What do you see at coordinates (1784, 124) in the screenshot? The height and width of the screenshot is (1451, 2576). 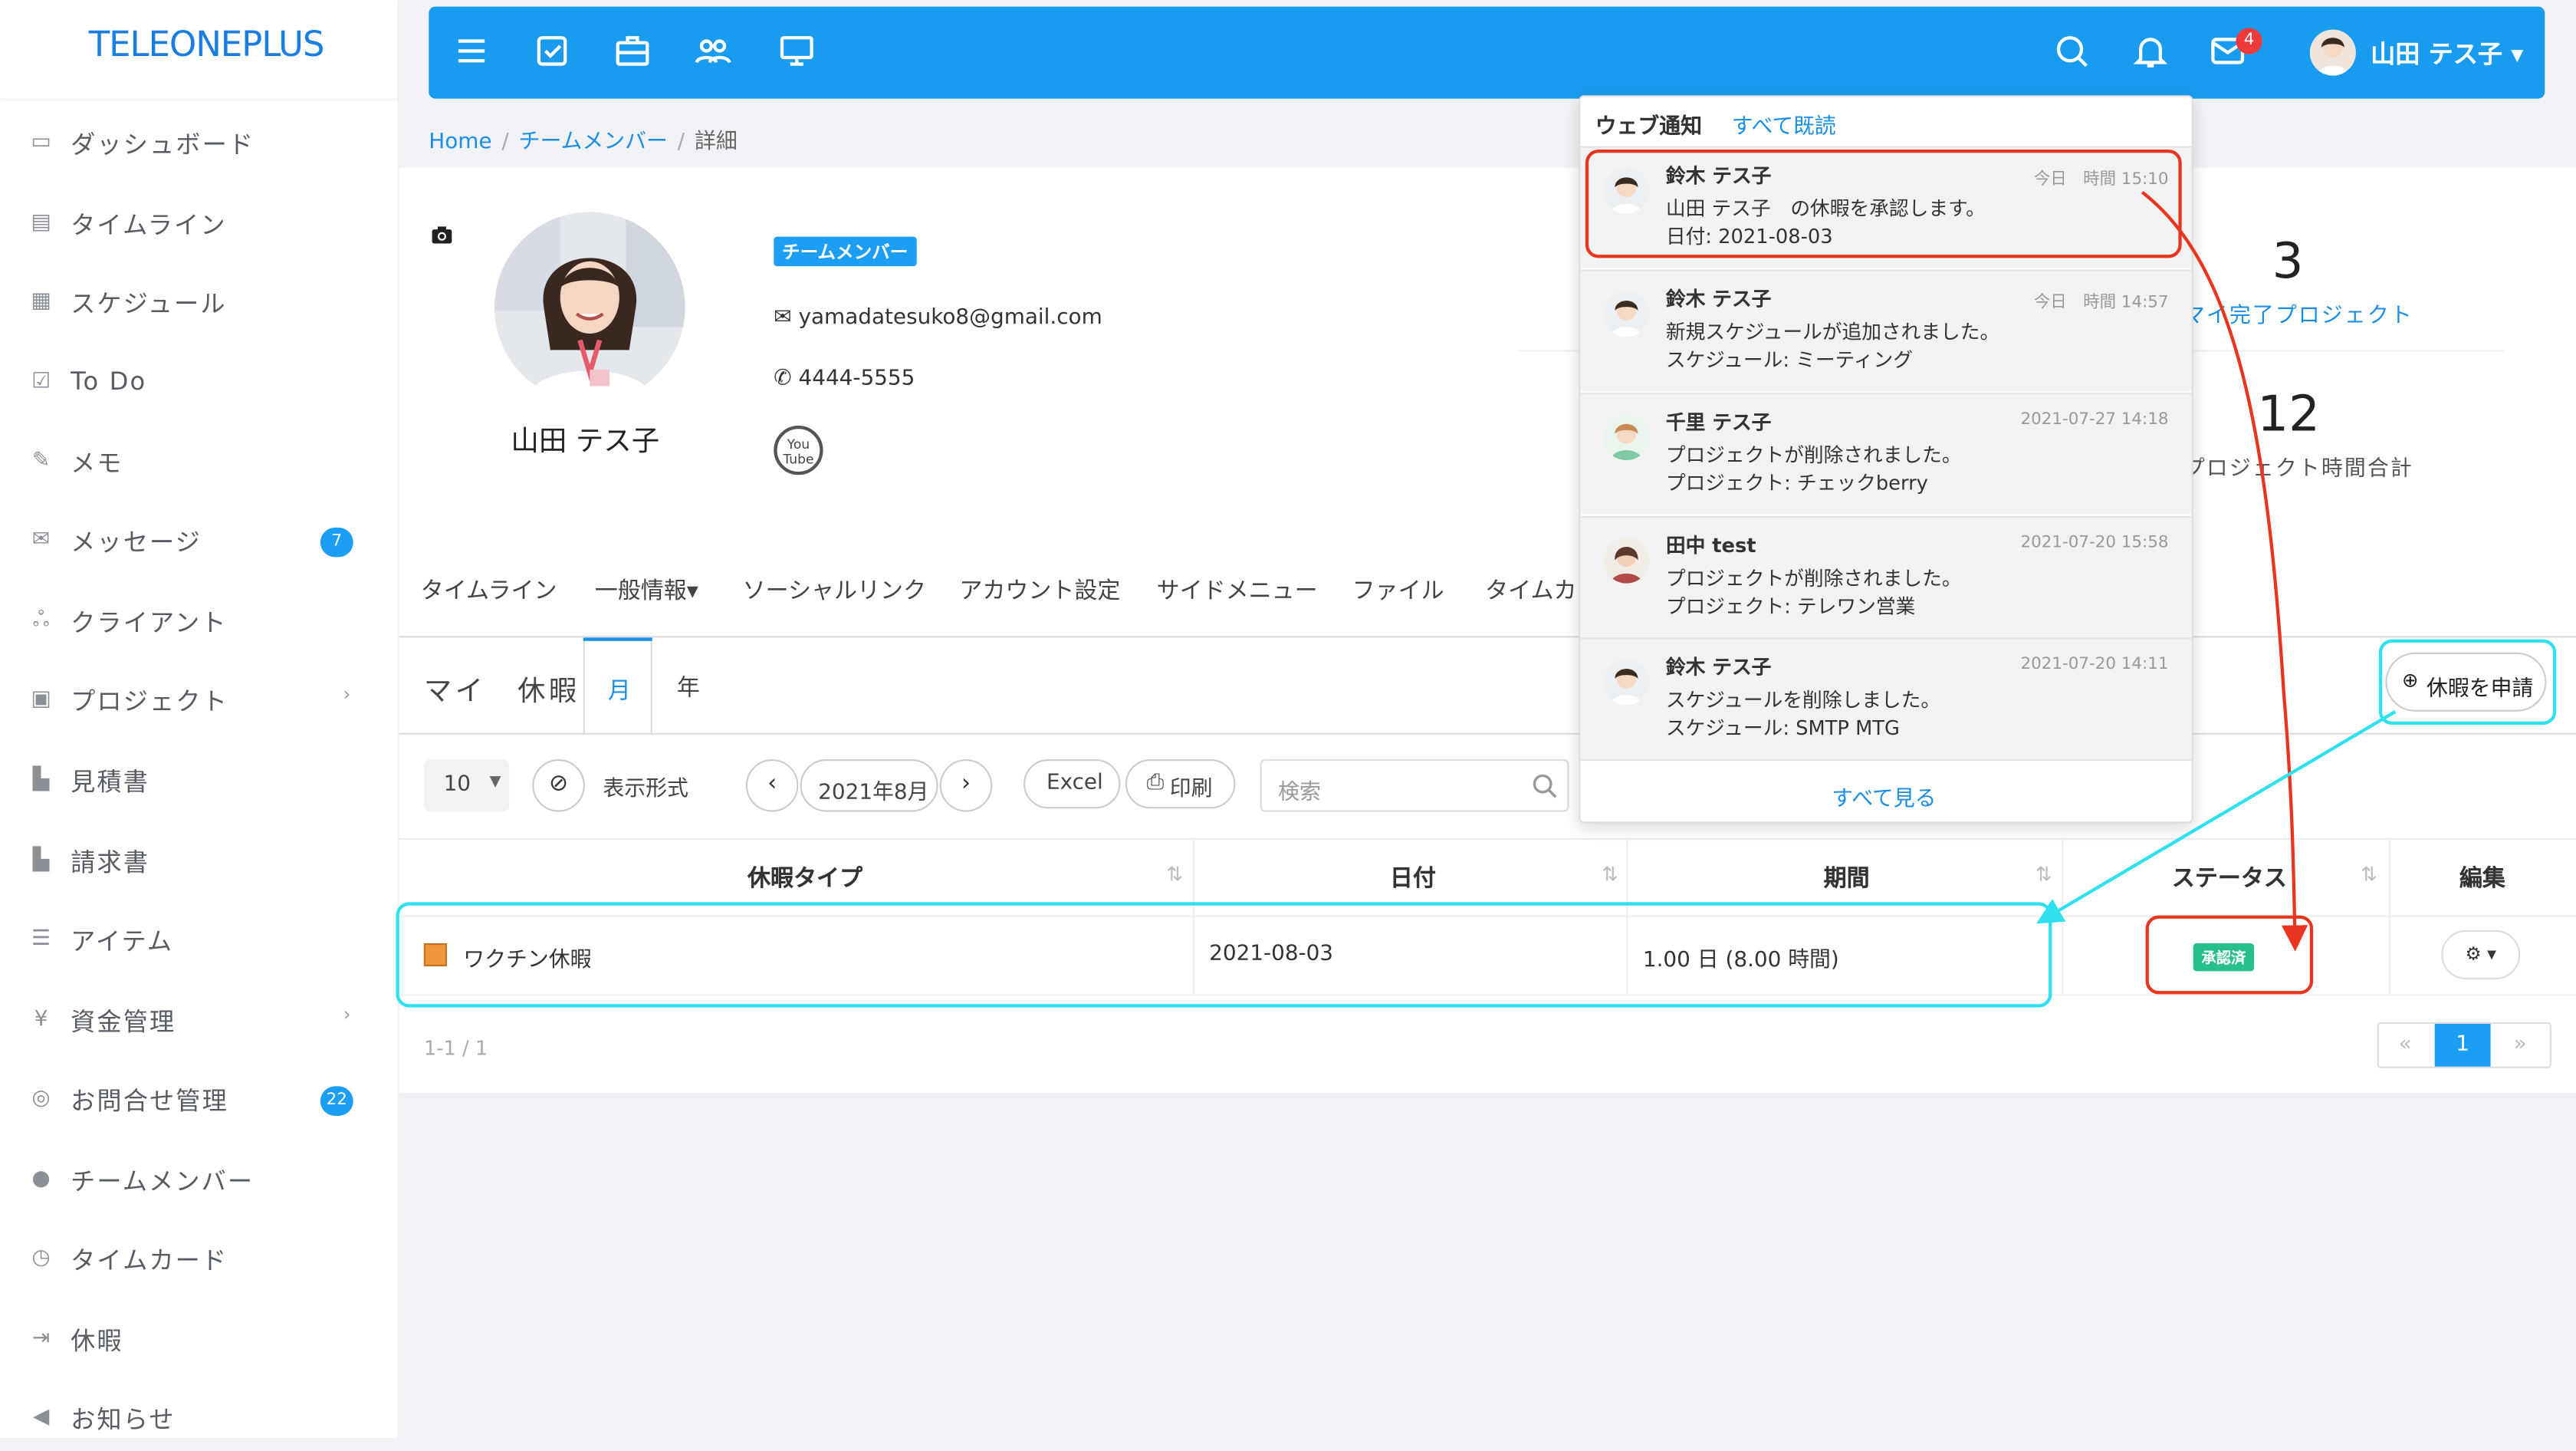 I see `mark-all-read-link: すべて既読` at bounding box center [1784, 124].